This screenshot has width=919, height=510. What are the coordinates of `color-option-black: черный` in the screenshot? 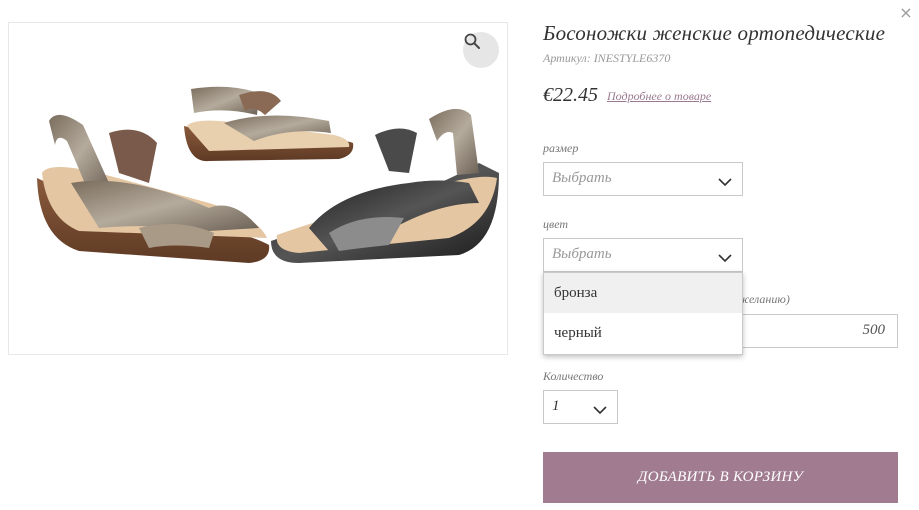 It's located at (643, 333).